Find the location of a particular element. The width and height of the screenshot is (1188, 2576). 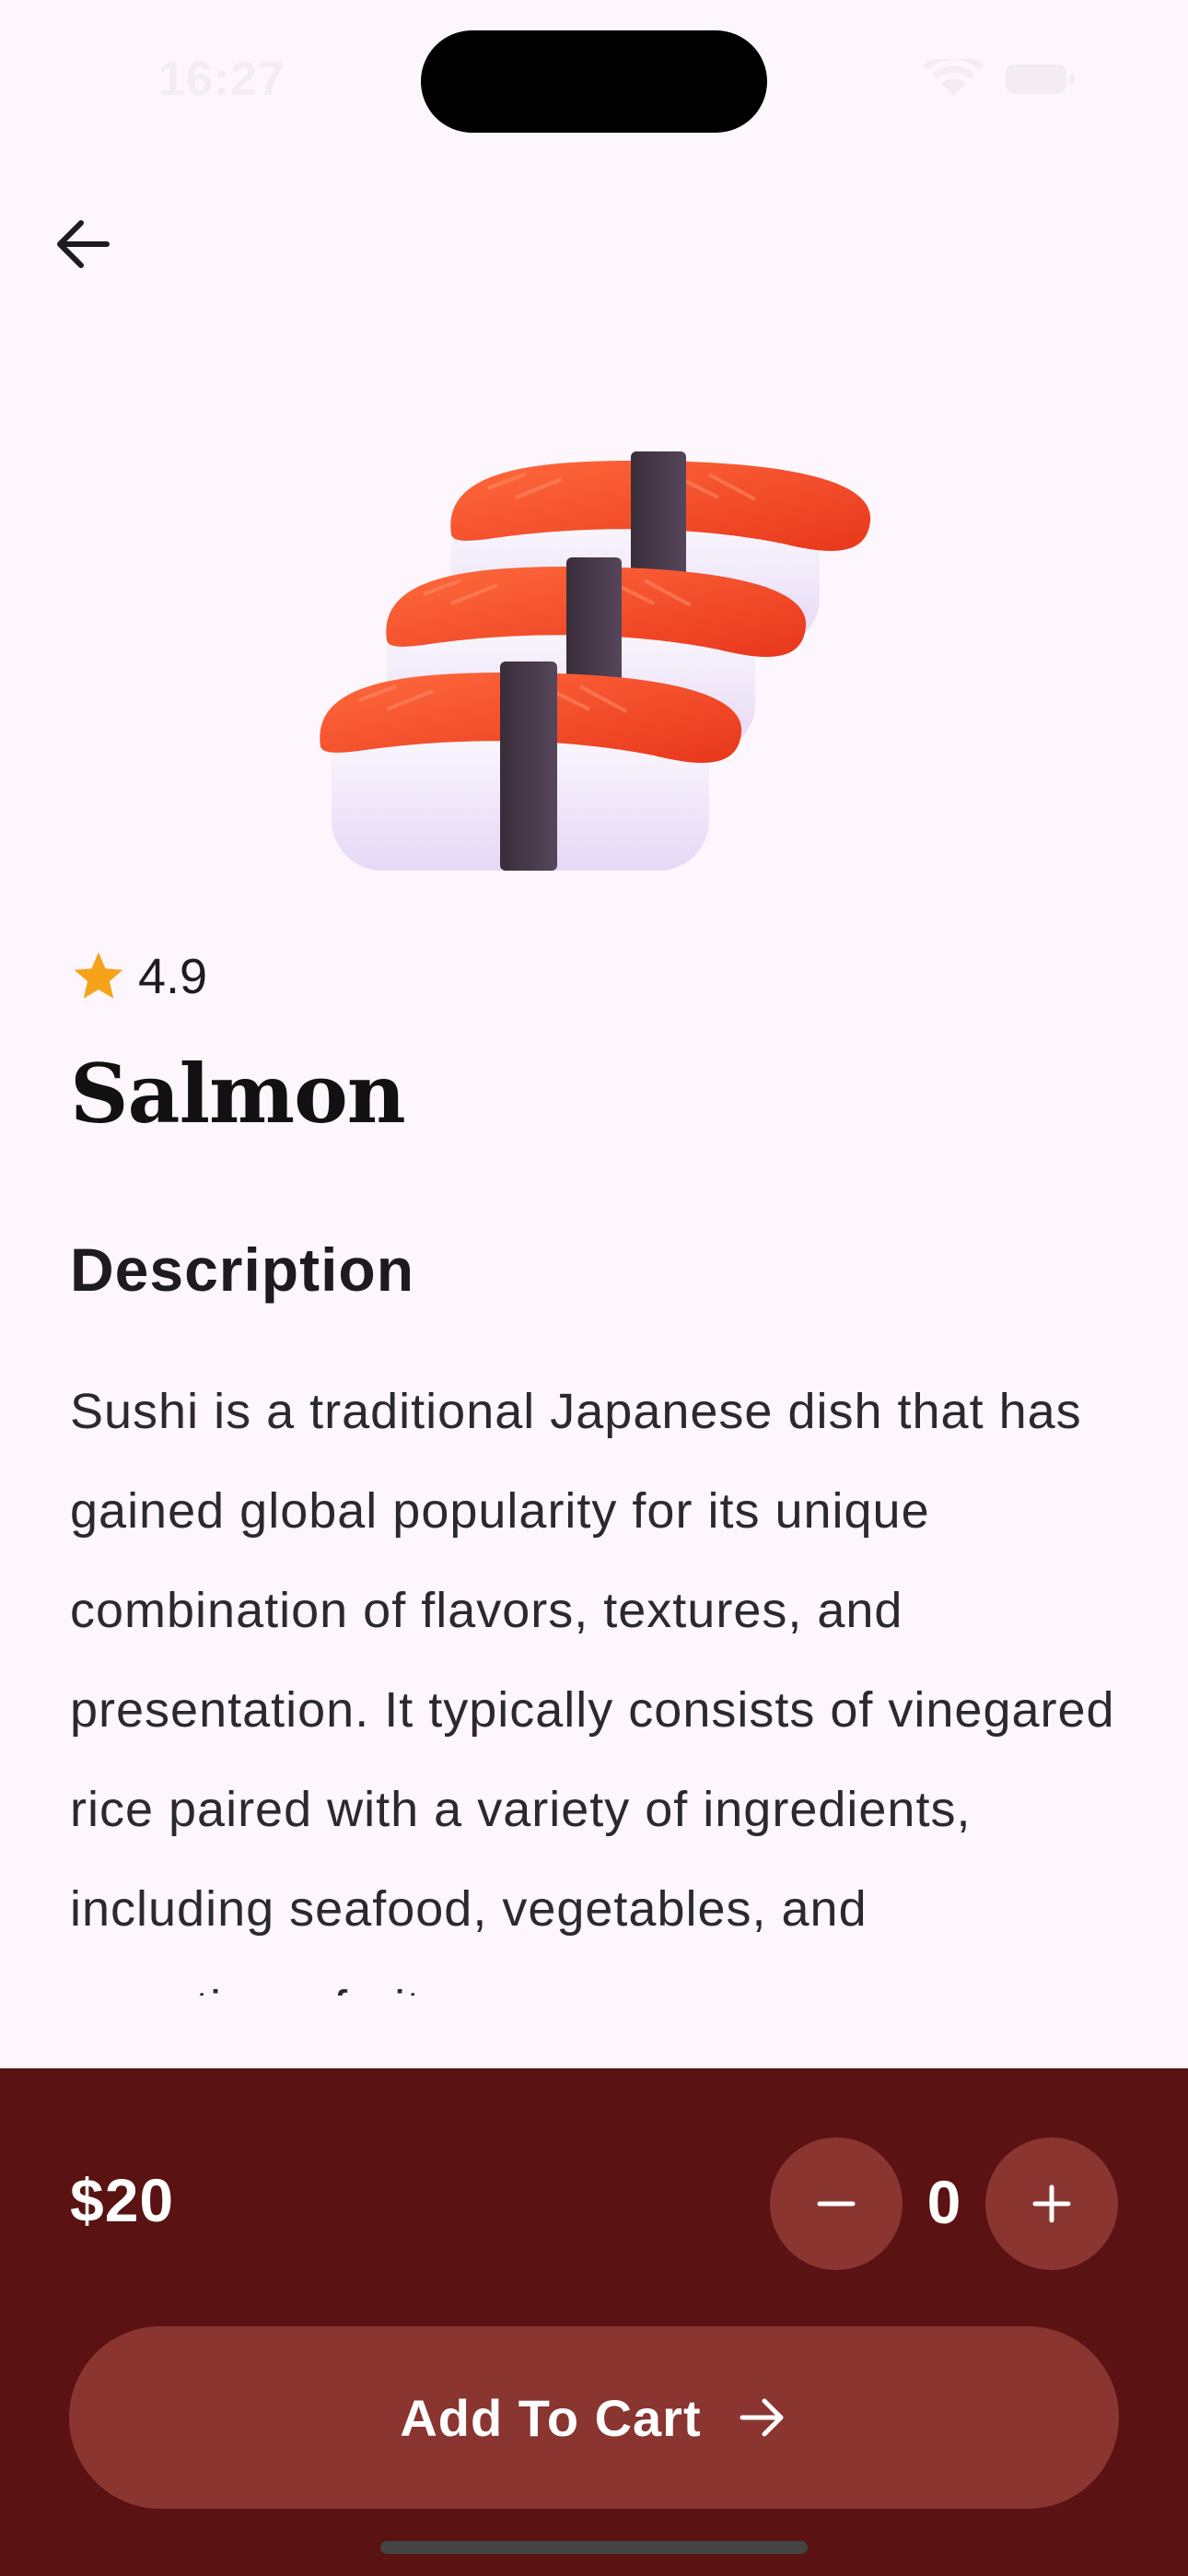

plus-icon is located at coordinates (1051, 2203).